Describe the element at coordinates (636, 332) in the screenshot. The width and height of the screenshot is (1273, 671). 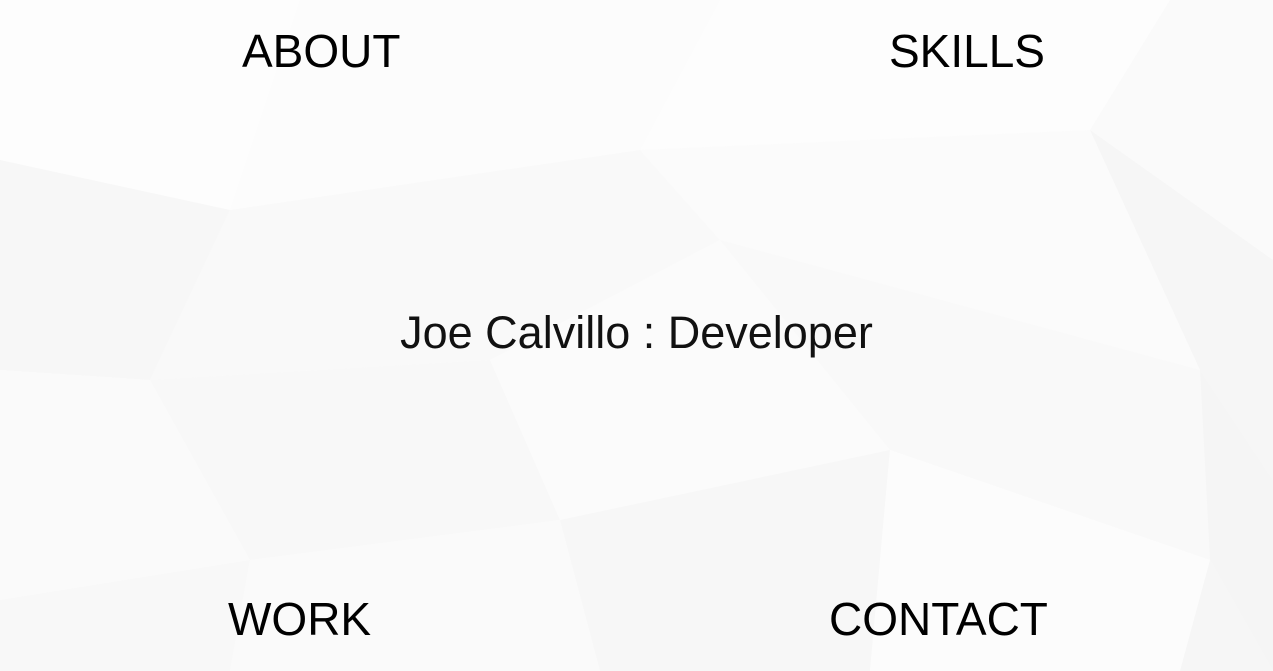
I see `hero-tagline: Joe Calvillo : Developer` at that location.